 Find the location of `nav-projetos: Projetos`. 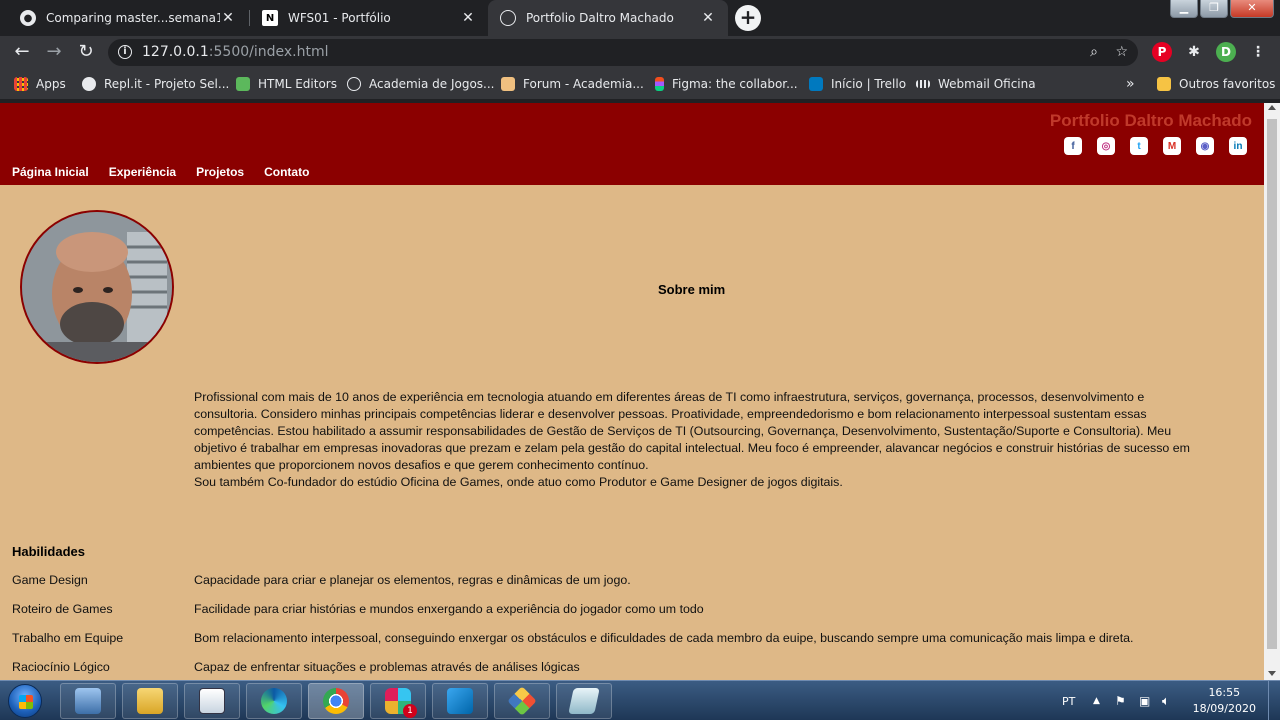

nav-projetos: Projetos is located at coordinates (220, 172).